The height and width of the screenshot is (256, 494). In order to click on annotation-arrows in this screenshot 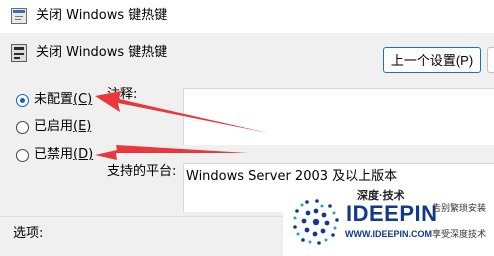, I will do `click(181, 125)`.